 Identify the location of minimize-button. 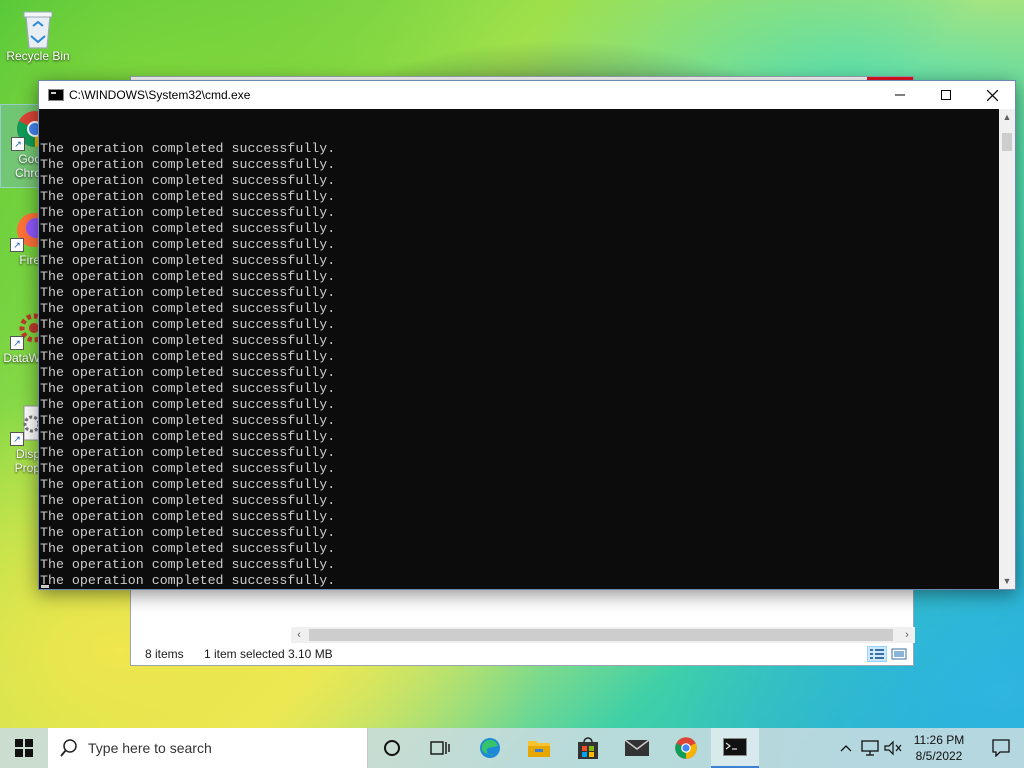
(900, 95).